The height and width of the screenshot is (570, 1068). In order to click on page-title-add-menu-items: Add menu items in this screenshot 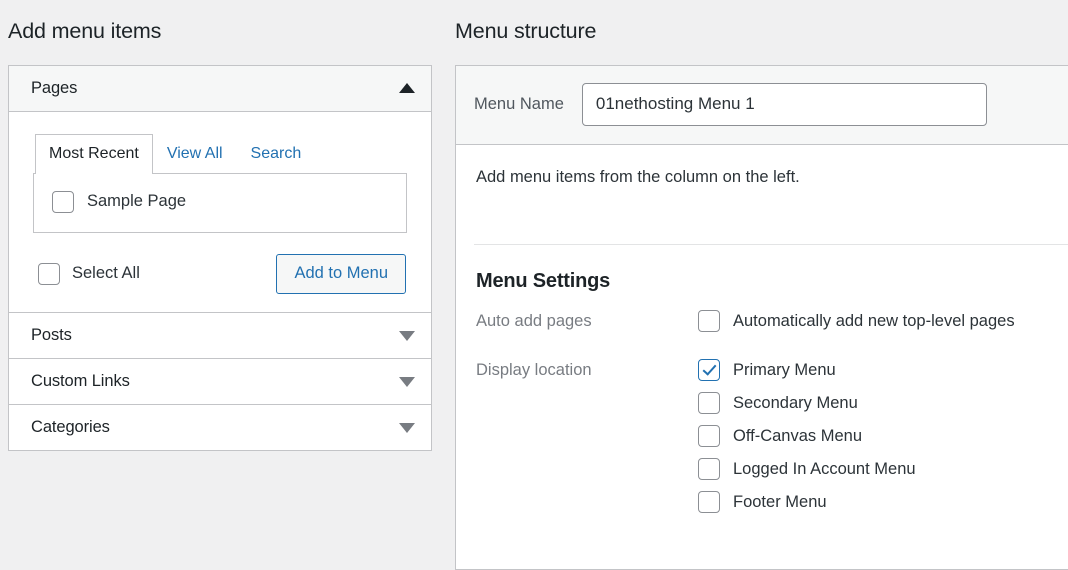, I will do `click(85, 31)`.